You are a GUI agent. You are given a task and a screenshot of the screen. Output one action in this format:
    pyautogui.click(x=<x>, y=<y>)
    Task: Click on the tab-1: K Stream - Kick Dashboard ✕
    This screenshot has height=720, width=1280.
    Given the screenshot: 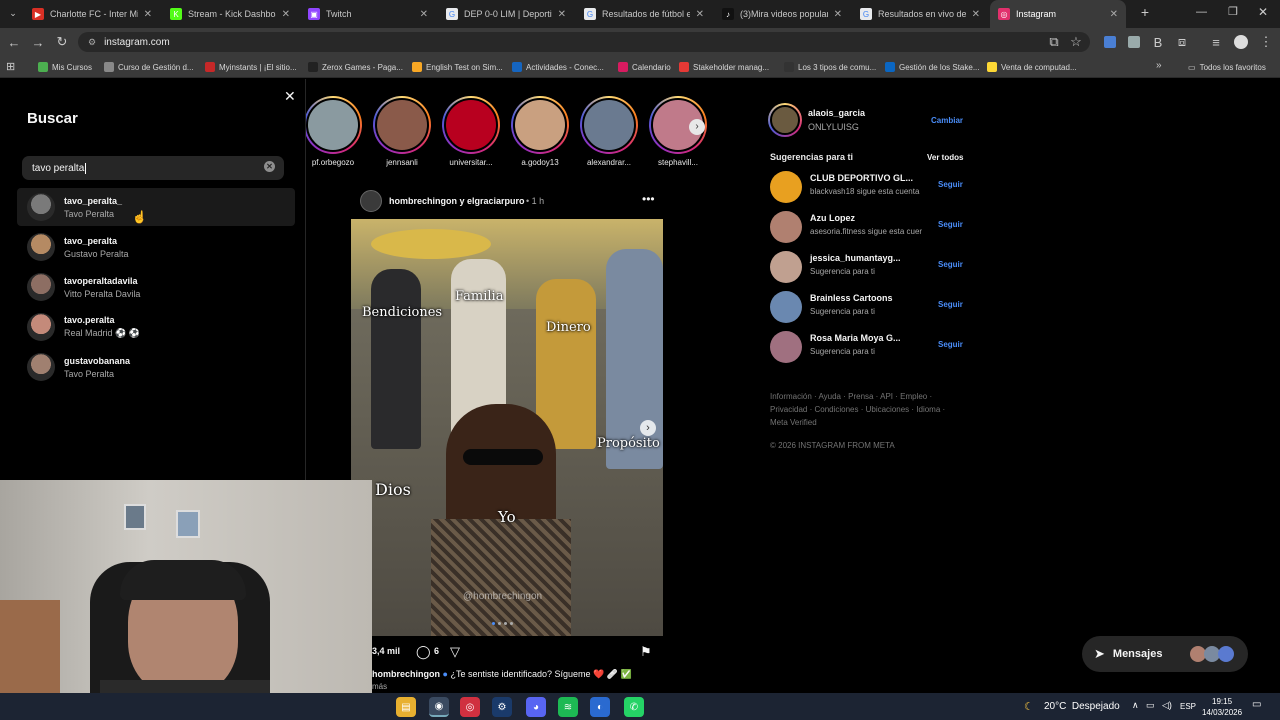 What is the action you would take?
    pyautogui.click(x=230, y=14)
    